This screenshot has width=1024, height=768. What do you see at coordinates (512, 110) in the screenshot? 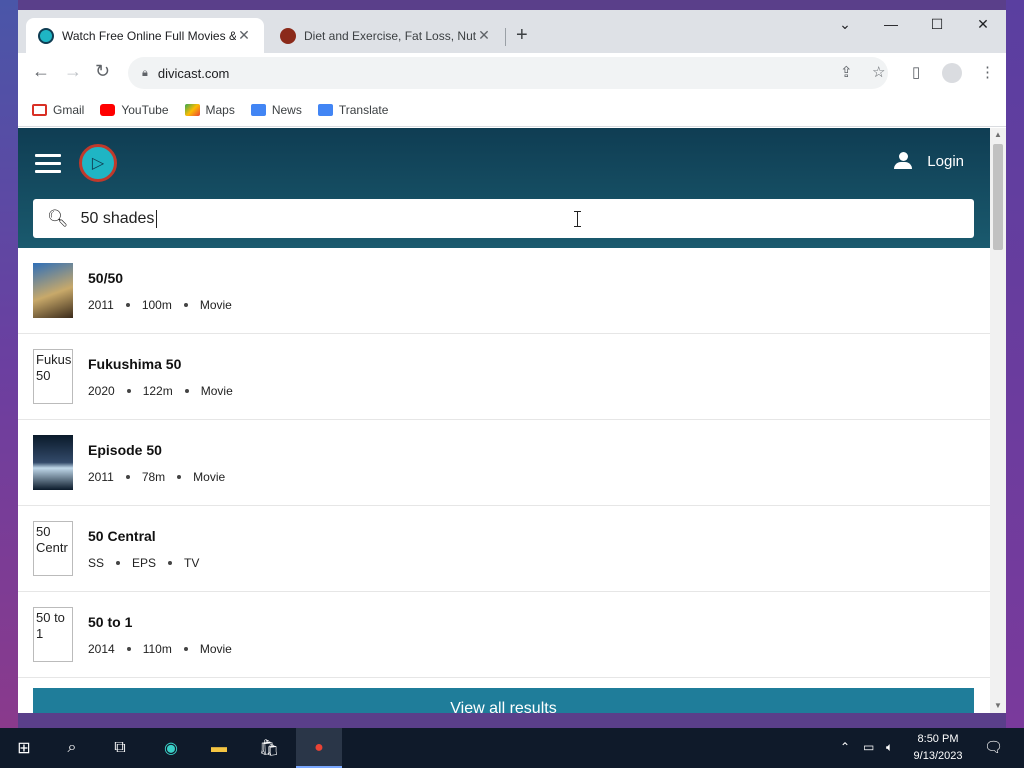
I see `bookmarks-bar: Gmail YouTube Maps News Translate` at bounding box center [512, 110].